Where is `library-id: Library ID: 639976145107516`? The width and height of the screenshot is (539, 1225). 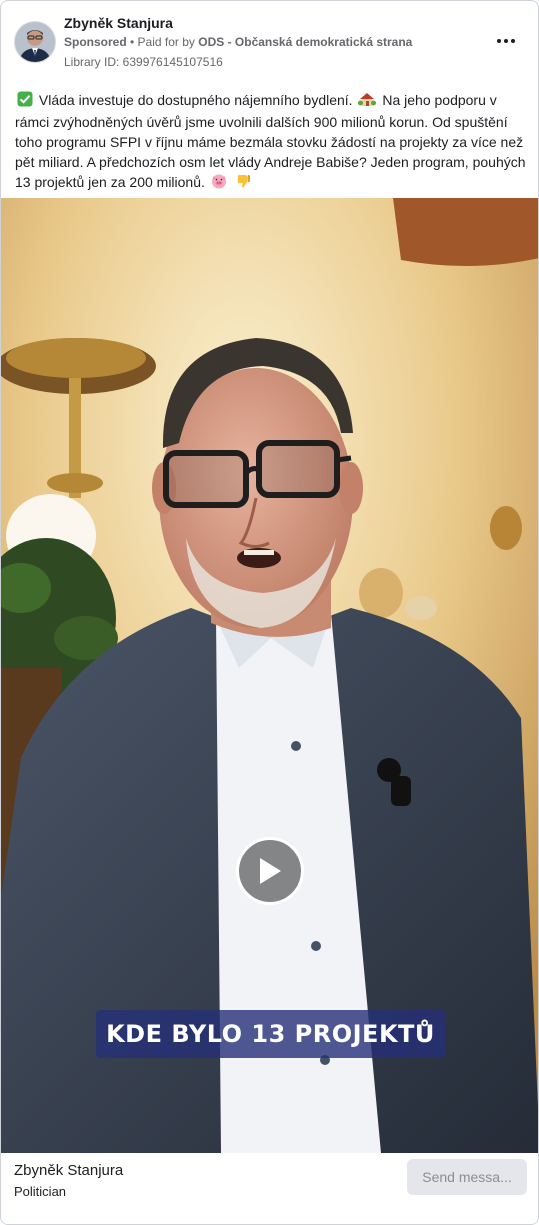 library-id: Library ID: 639976145107516 is located at coordinates (143, 62).